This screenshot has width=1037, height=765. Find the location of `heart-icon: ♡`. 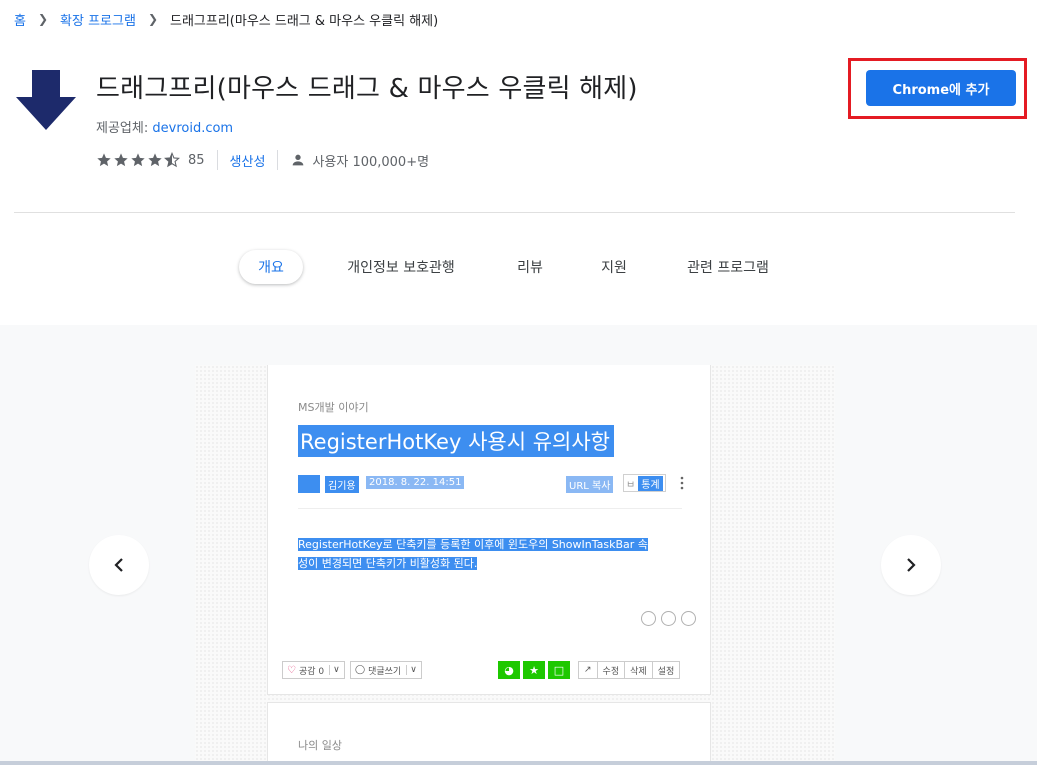

heart-icon: ♡ is located at coordinates (291, 670).